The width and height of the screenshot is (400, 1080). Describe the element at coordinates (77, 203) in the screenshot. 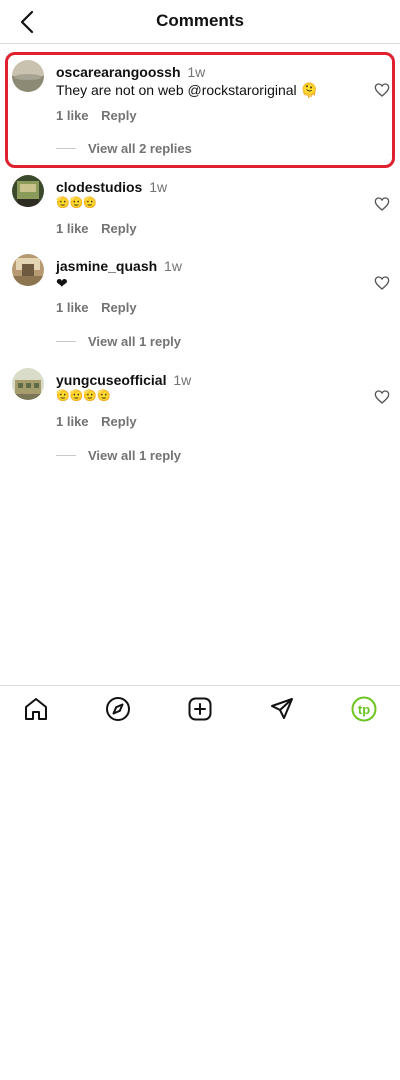

I see `comment-text: 🫡🫡🫡` at that location.